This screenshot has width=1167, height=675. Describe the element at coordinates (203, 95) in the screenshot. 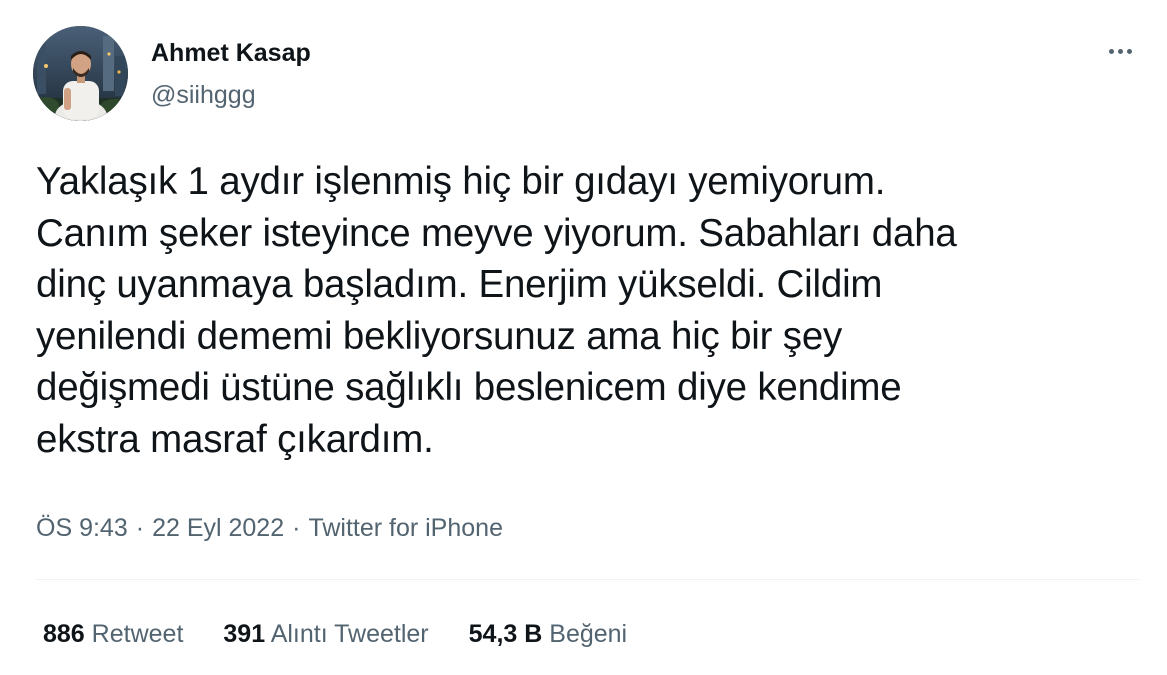

I see `author-handle: @siihggg` at that location.